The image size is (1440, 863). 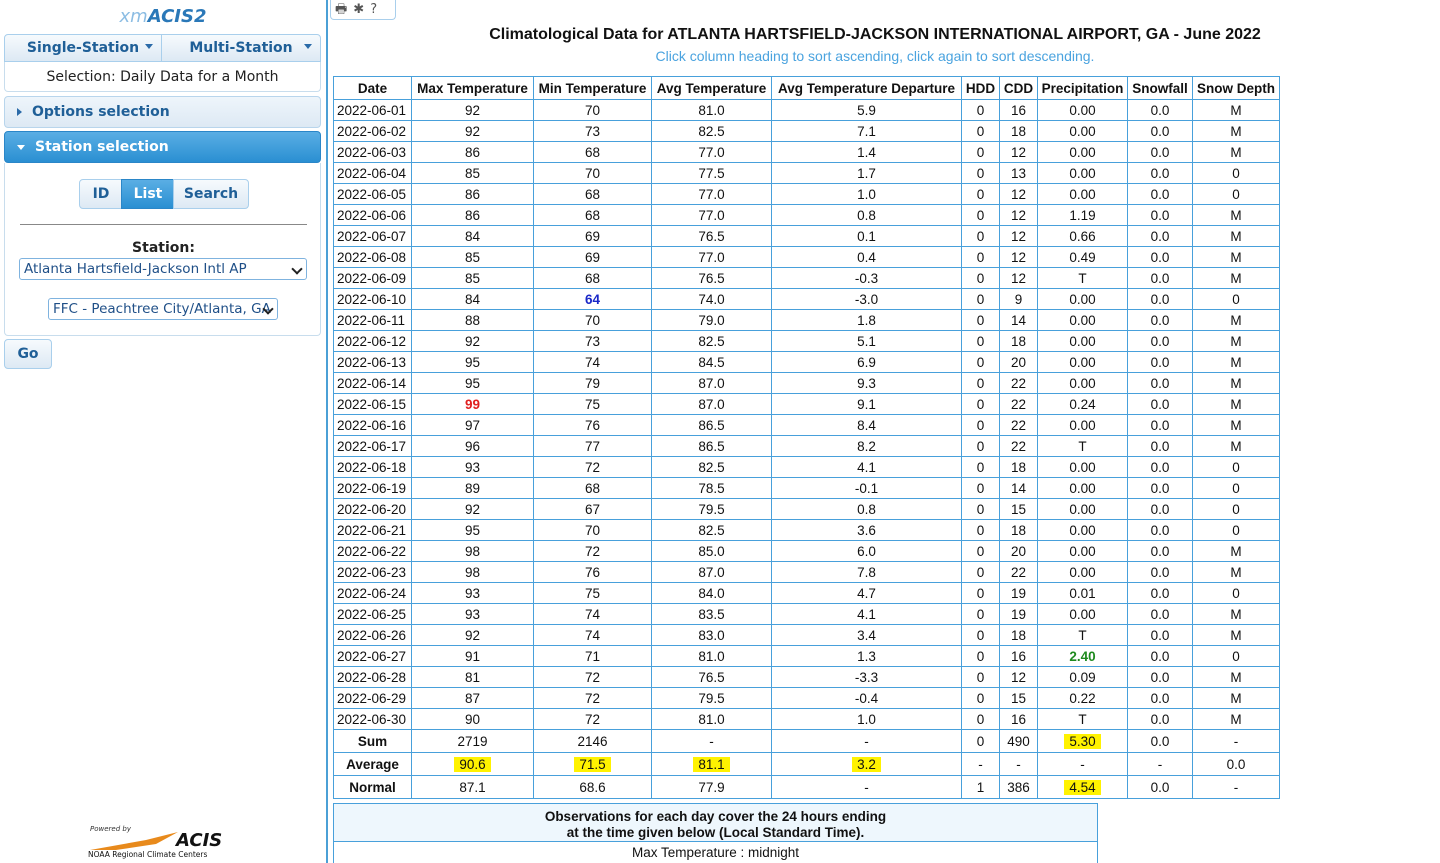 What do you see at coordinates (806, 320) in the screenshot?
I see `table-row: 2022-06-11 88 70 79.0 1.8 0 14 0.00 0.0 M` at bounding box center [806, 320].